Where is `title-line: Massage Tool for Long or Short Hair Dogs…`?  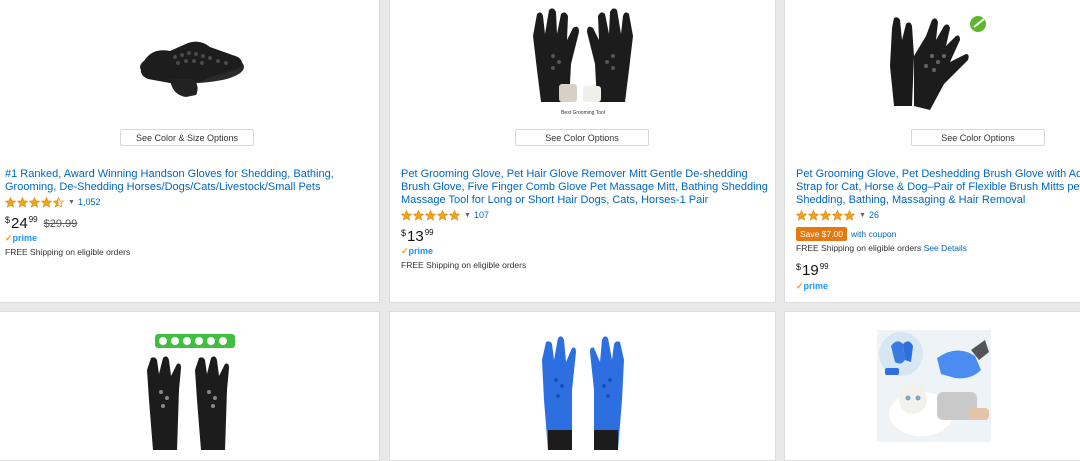
title-line: Massage Tool for Long or Short Hair Dogs… is located at coordinates (555, 200).